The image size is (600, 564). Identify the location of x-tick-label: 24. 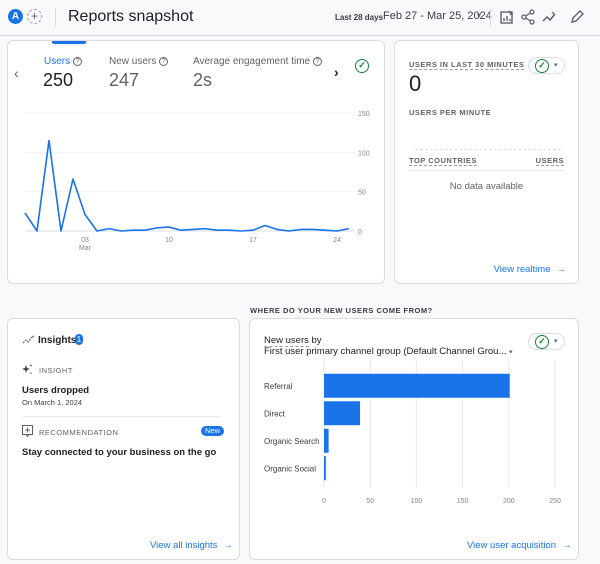
(337, 240).